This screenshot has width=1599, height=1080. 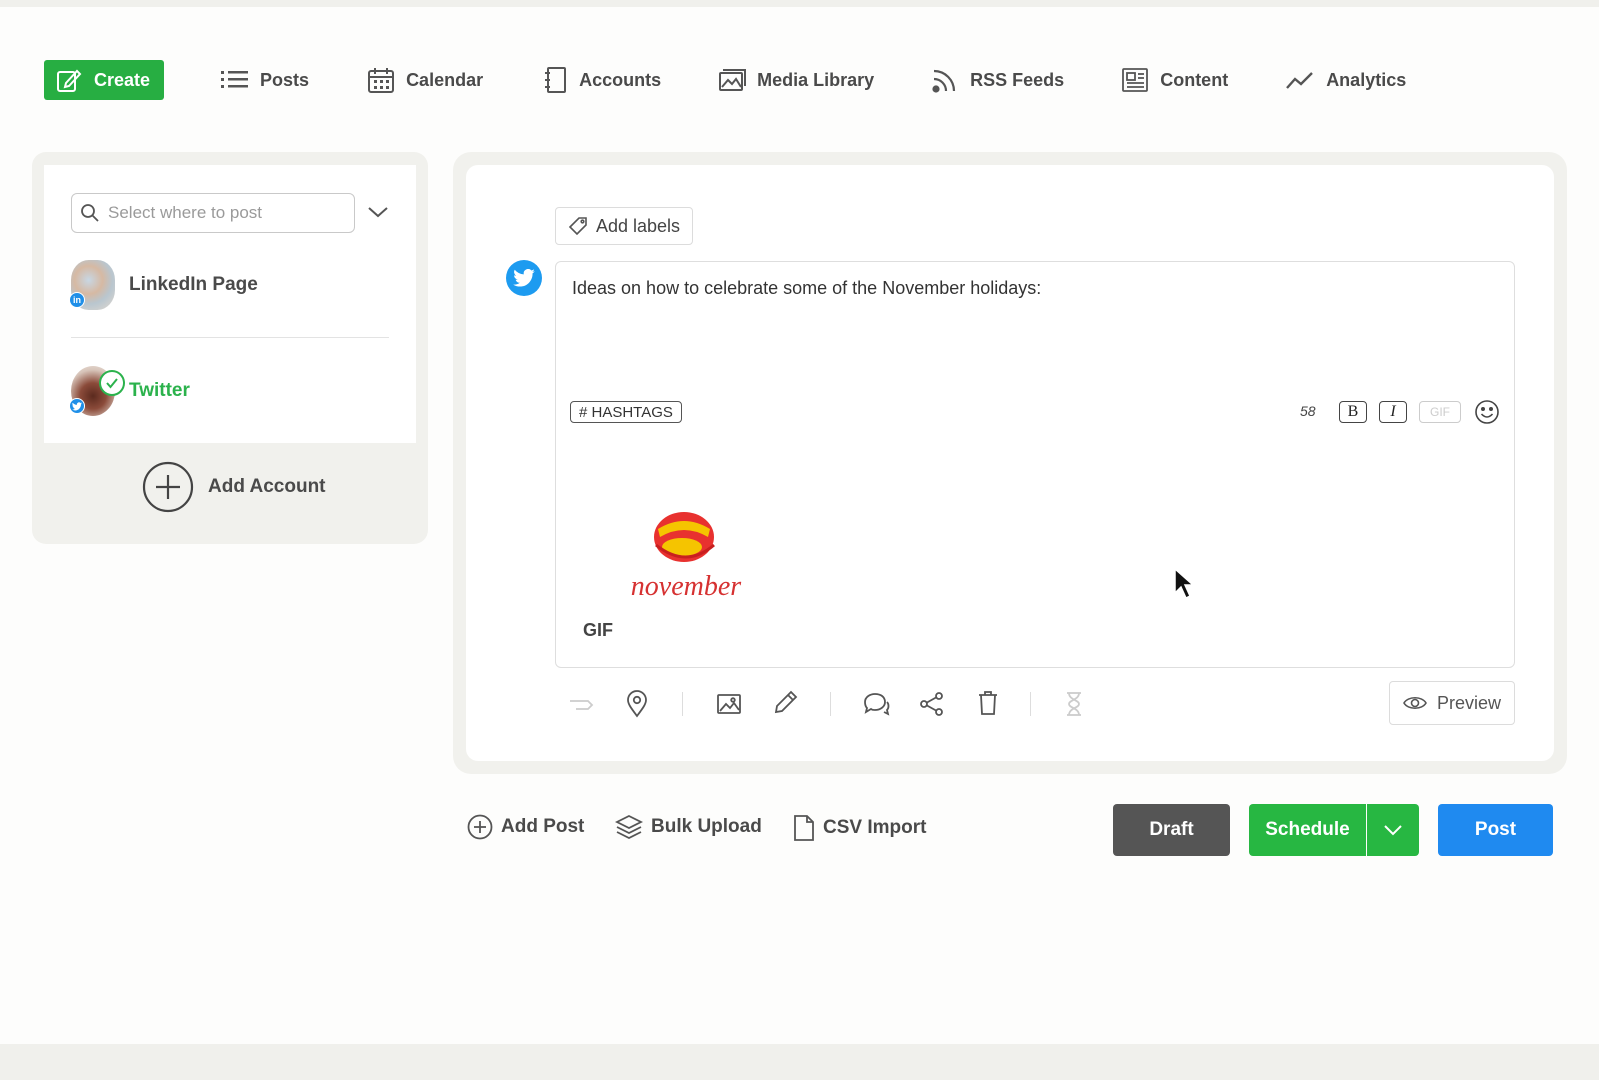 I want to click on add-account-button: Add Account, so click(x=234, y=487).